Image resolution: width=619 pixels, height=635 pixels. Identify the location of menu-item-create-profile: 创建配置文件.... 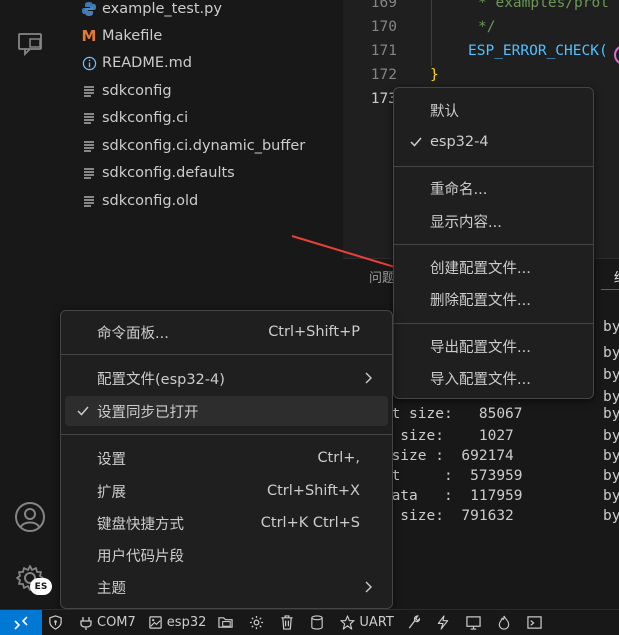
(493, 267).